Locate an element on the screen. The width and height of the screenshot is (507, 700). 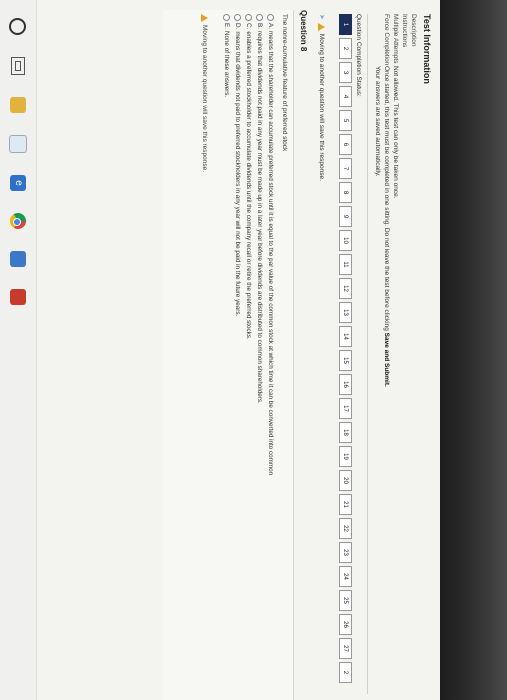
question-nav-button: 11 is located at coordinates (345, 264).